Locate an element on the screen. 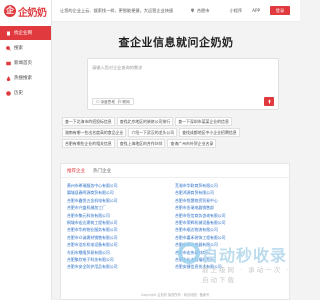 This screenshot has width=320, height=300. sidebar-item-news: 新闻首页 is located at coordinates (25, 63).